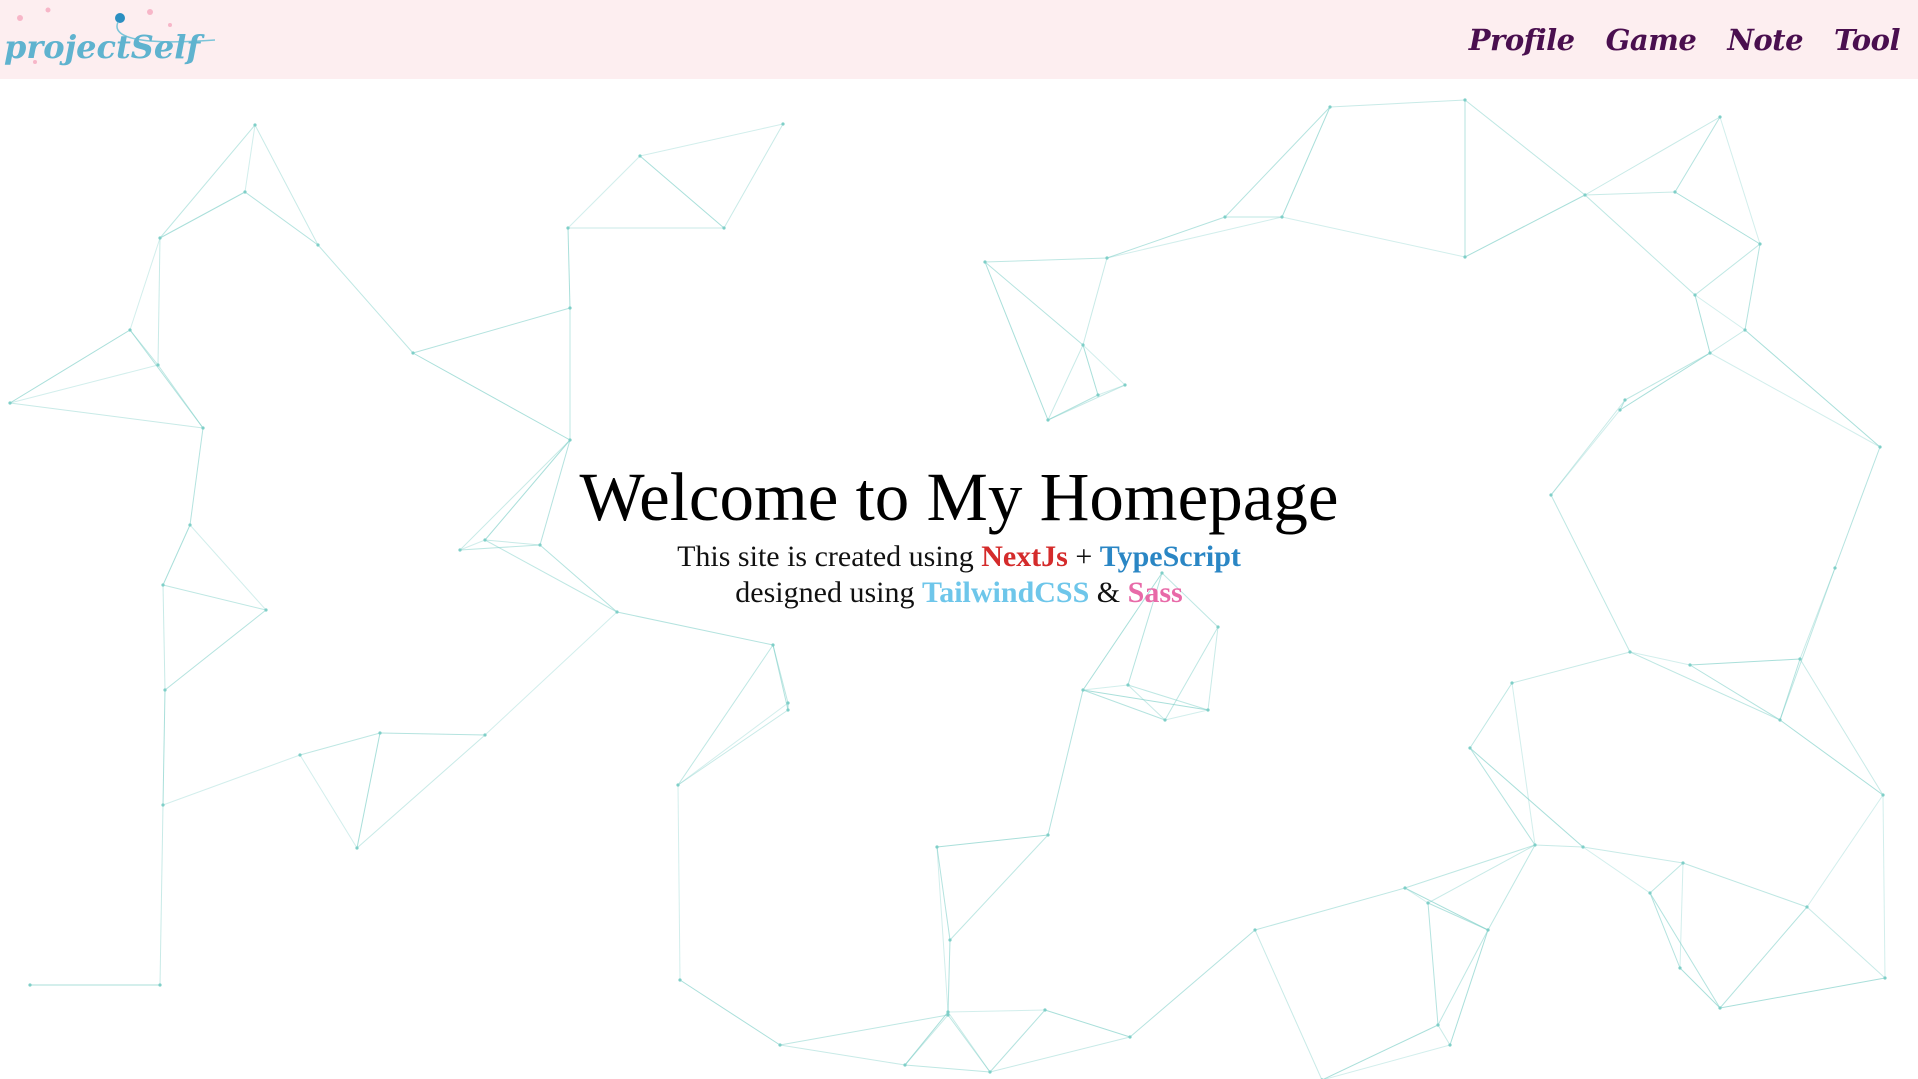  Describe the element at coordinates (1005, 592) in the screenshot. I see `tailwindcss-label: TailwindCSS` at that location.